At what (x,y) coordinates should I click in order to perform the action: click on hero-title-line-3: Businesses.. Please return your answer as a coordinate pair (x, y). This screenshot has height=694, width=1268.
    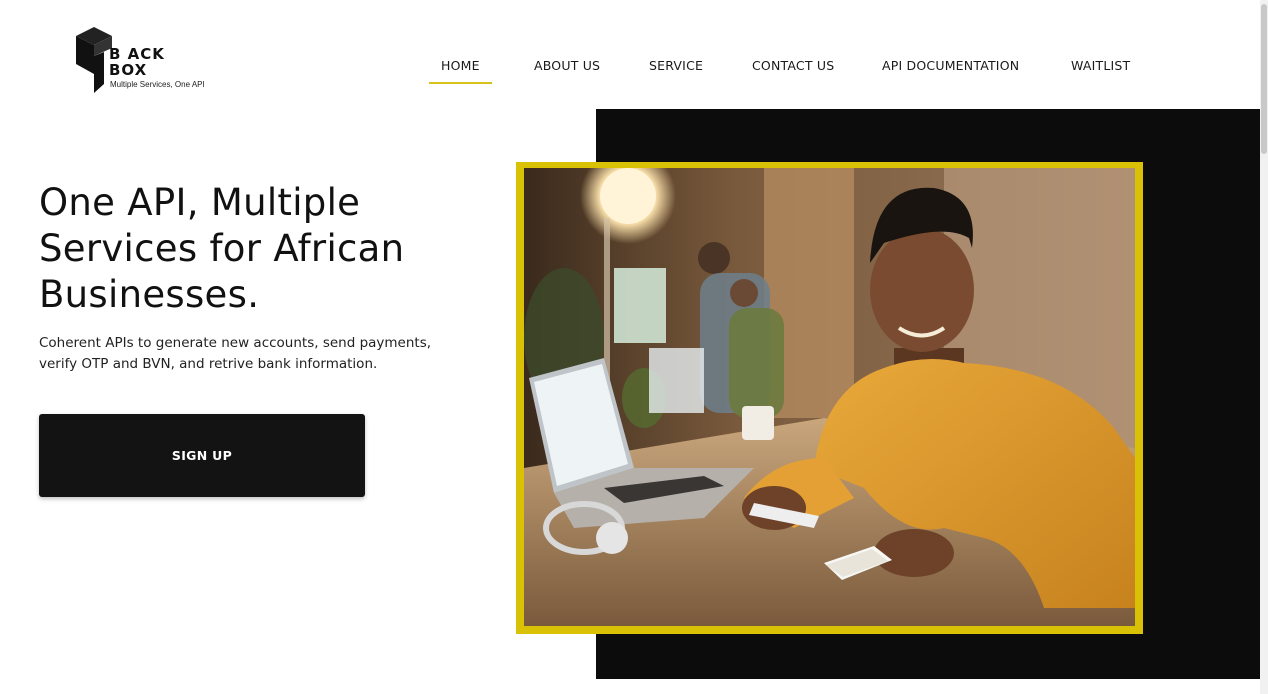
    Looking at the image, I should click on (149, 294).